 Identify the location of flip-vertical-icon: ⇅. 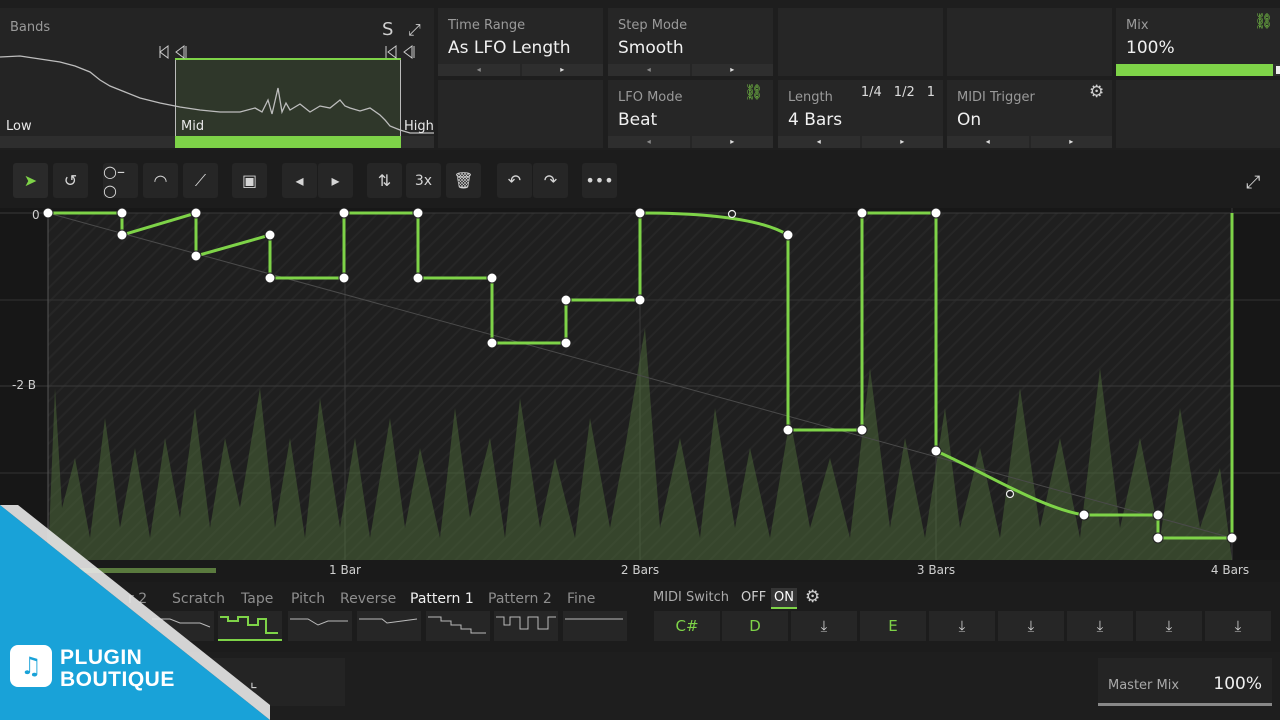
(384, 180).